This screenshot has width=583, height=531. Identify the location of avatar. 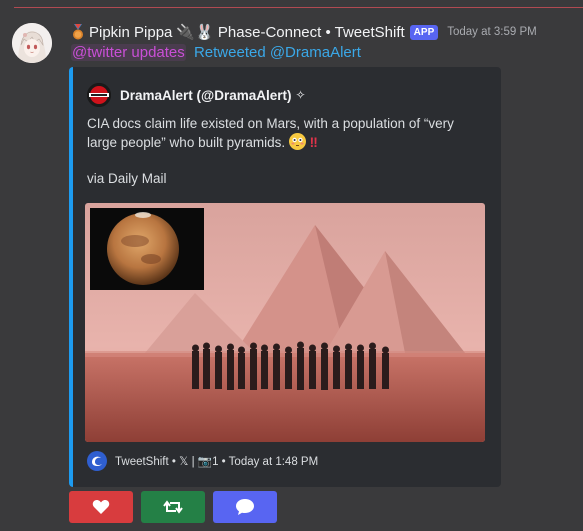
(32, 43).